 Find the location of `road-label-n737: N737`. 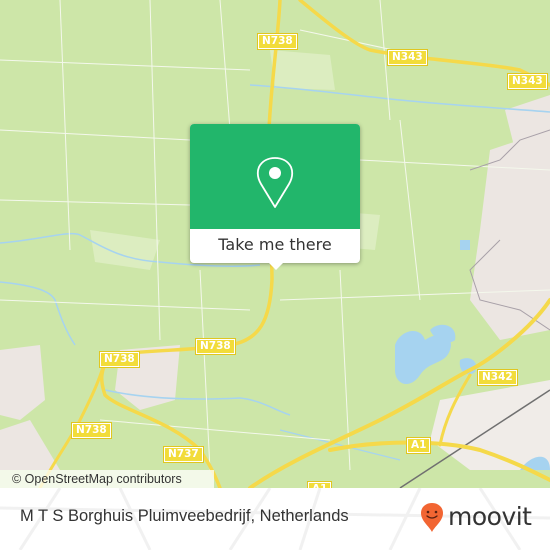

road-label-n737: N737 is located at coordinates (183, 454).